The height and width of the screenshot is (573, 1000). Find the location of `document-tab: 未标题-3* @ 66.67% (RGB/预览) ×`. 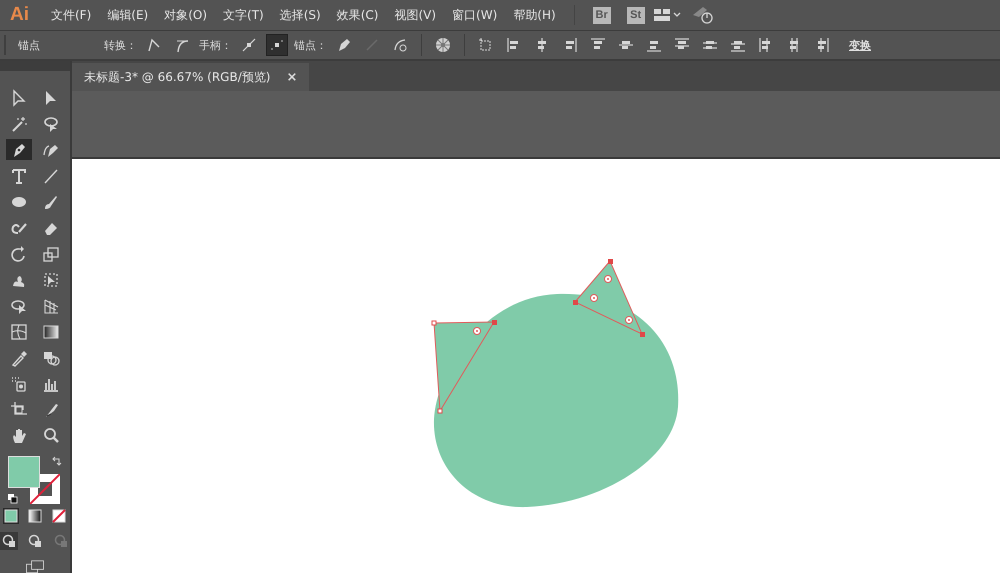

document-tab: 未标题-3* @ 66.67% (RGB/预览) × is located at coordinates (191, 77).